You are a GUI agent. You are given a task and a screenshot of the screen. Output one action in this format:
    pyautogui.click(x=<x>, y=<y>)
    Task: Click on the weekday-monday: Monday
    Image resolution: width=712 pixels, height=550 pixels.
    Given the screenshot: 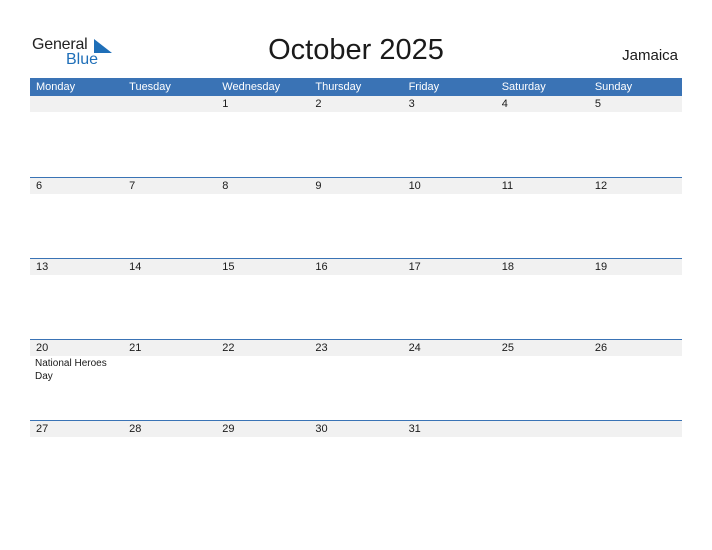 What is the action you would take?
    pyautogui.click(x=56, y=87)
    